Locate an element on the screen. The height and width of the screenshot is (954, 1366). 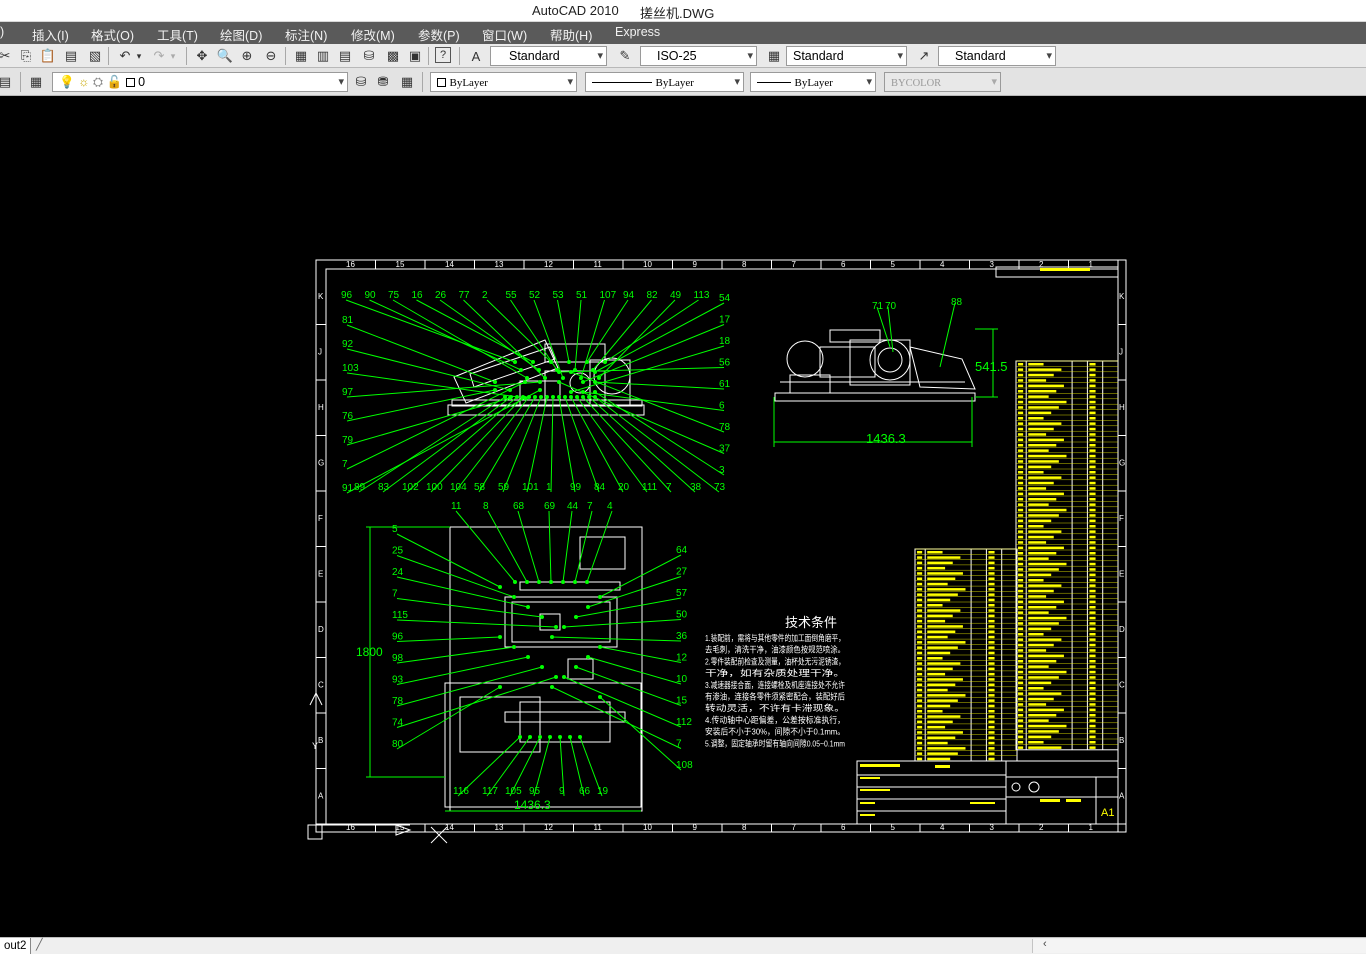
menu-item-help: 帮助(H) is located at coordinates (571, 34).